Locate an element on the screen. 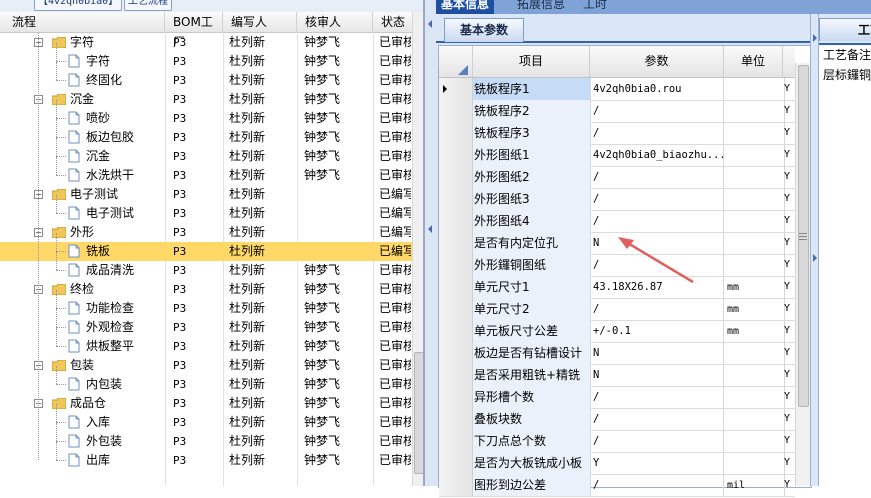 Image resolution: width=871 pixels, height=498 pixels. col-header-writer: 编写人 is located at coordinates (260, 22).